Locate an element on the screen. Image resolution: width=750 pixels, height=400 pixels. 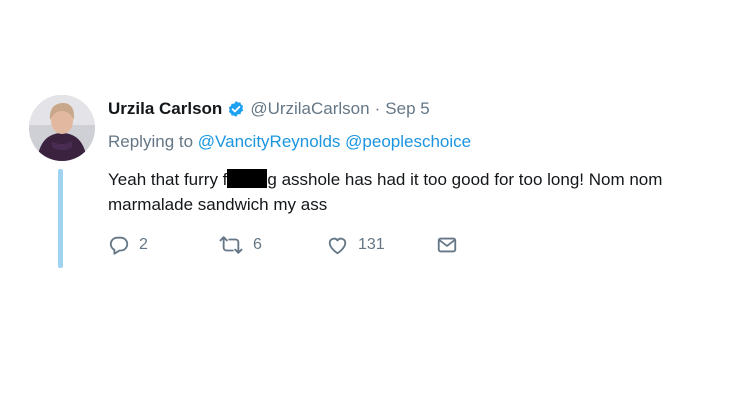
heart-icon is located at coordinates (337, 246).